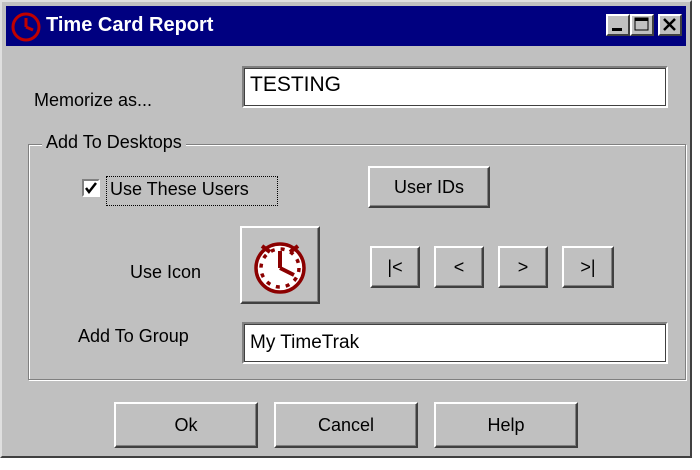  What do you see at coordinates (130, 25) in the screenshot?
I see `window-title: Time Card Report` at bounding box center [130, 25].